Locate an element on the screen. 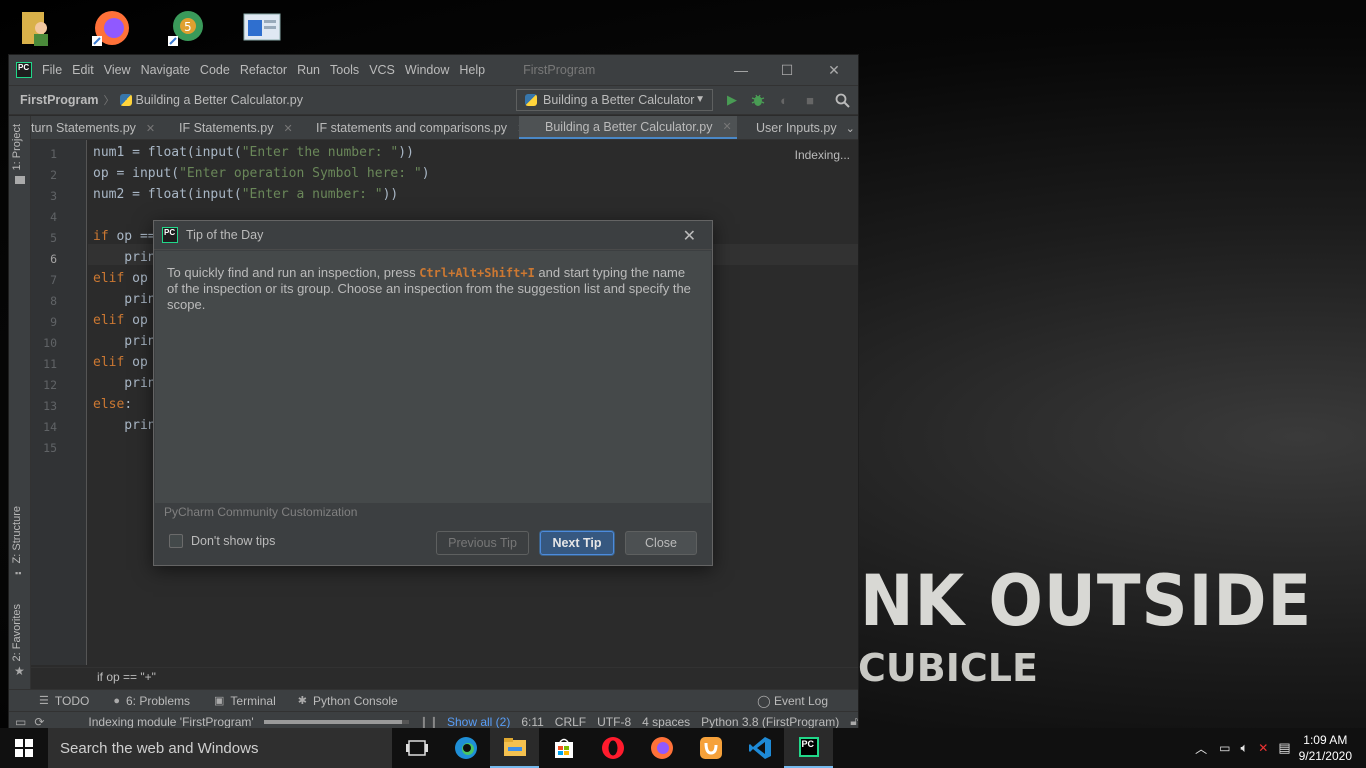 This screenshot has width=1366, height=768. tab-user-inputs: User Inputs.py ⌄ is located at coordinates (807, 127).